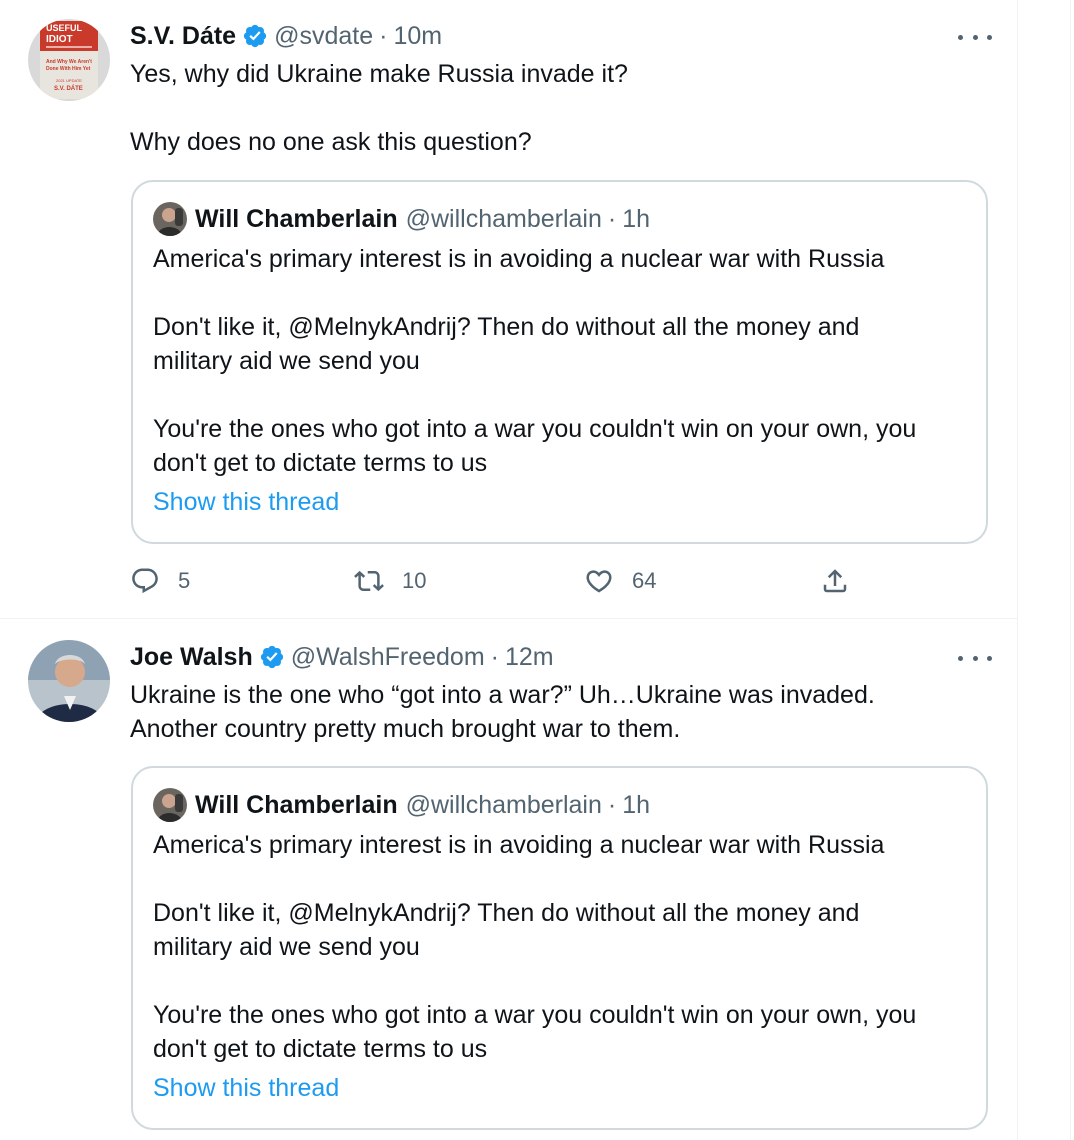 Image resolution: width=1074 pixels, height=1140 pixels. I want to click on profile-photo-avatar-image, so click(69, 681).